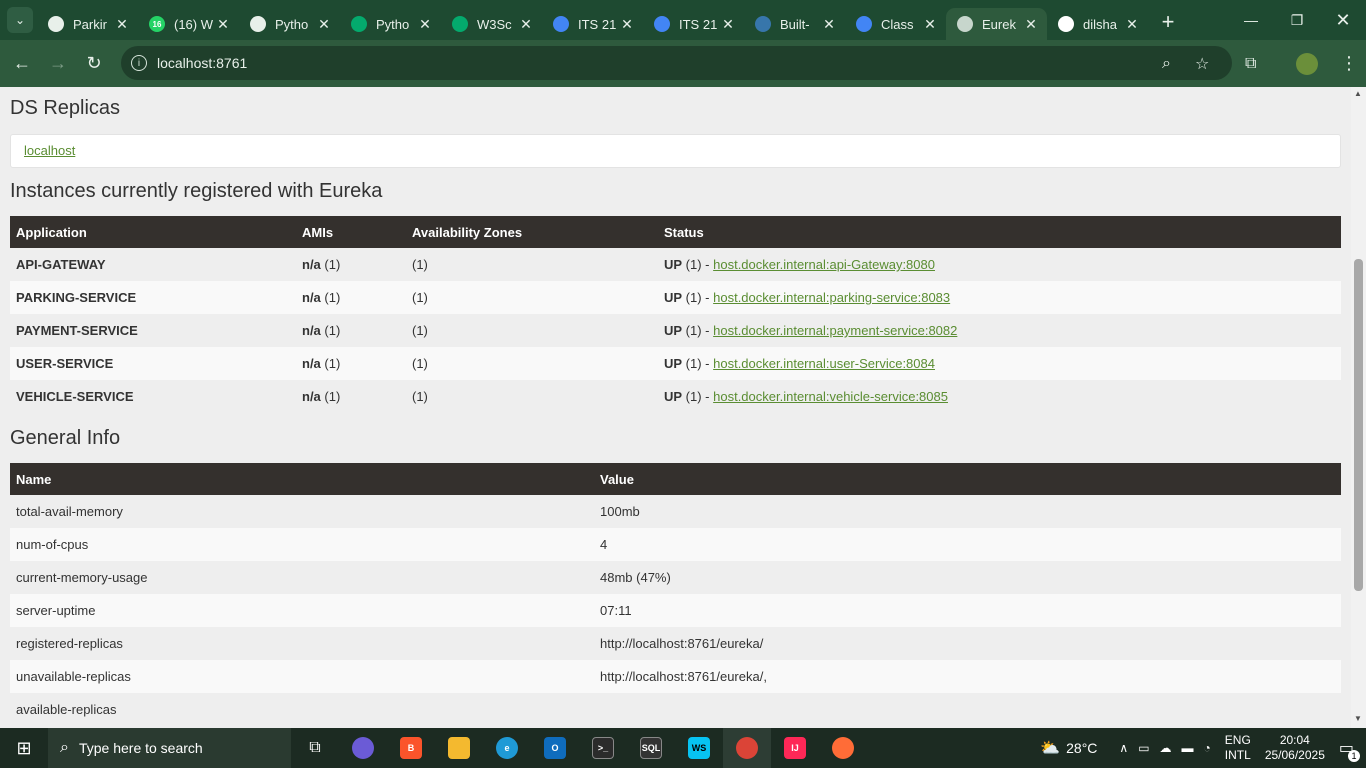  What do you see at coordinates (1251, 20) in the screenshot?
I see `minimize-button: ―` at bounding box center [1251, 20].